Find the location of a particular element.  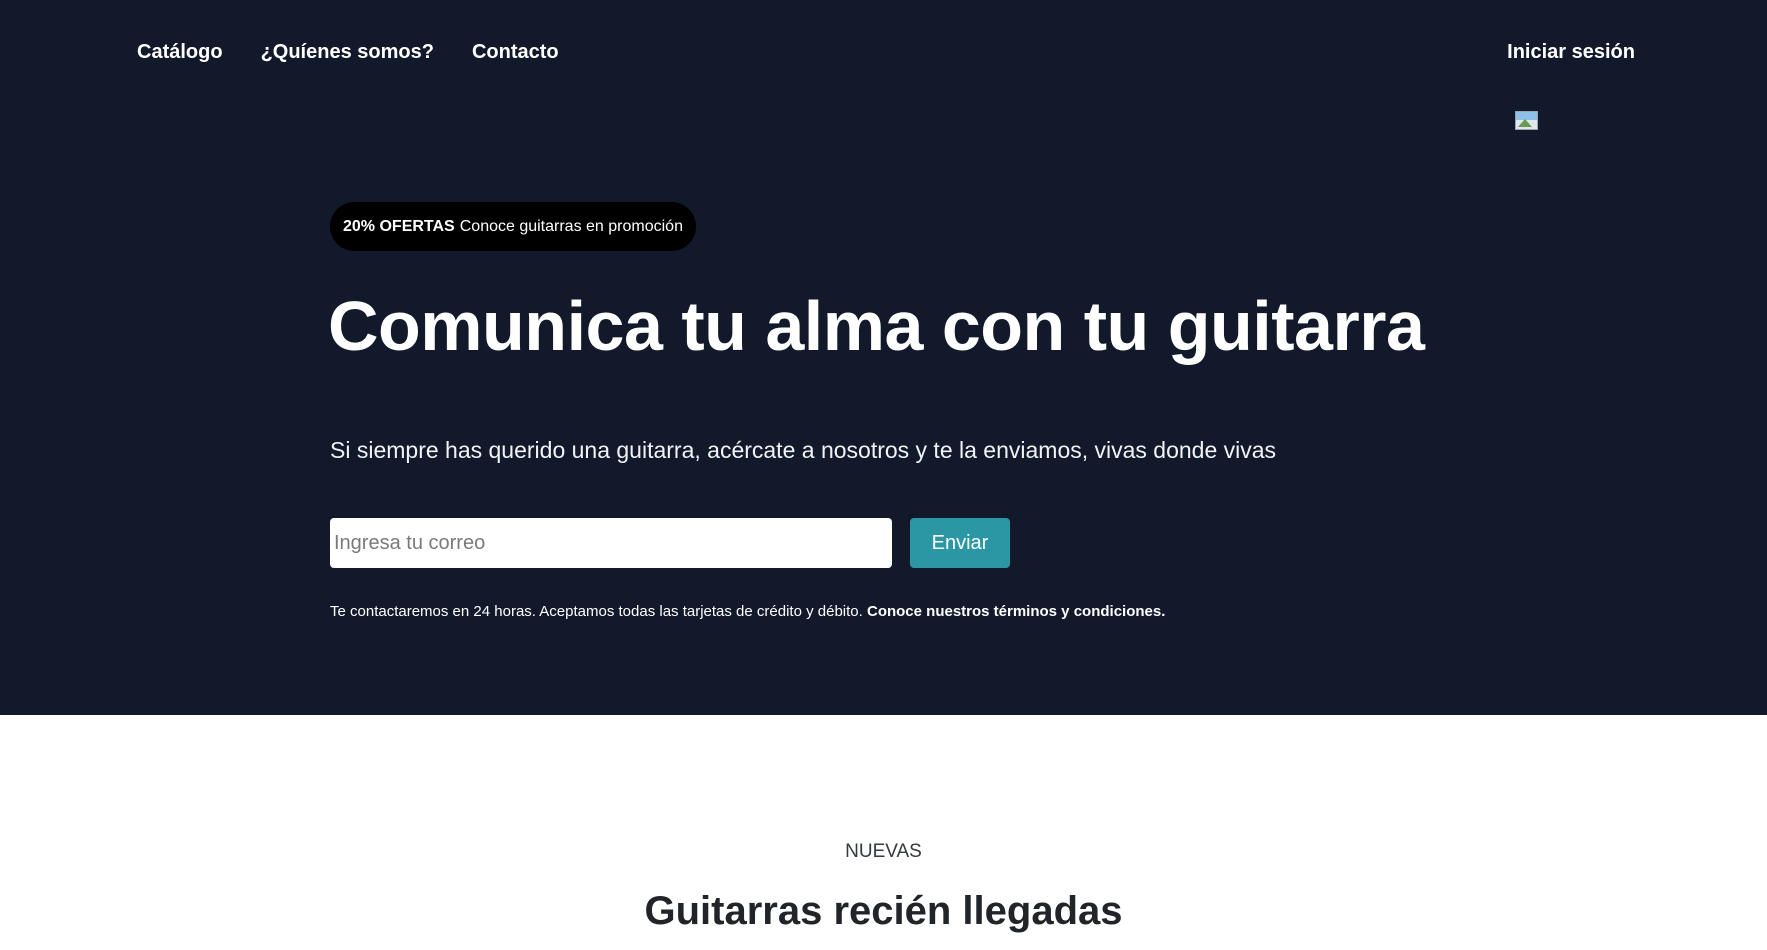

section-eyebrow: NUEVAS is located at coordinates (883, 851).